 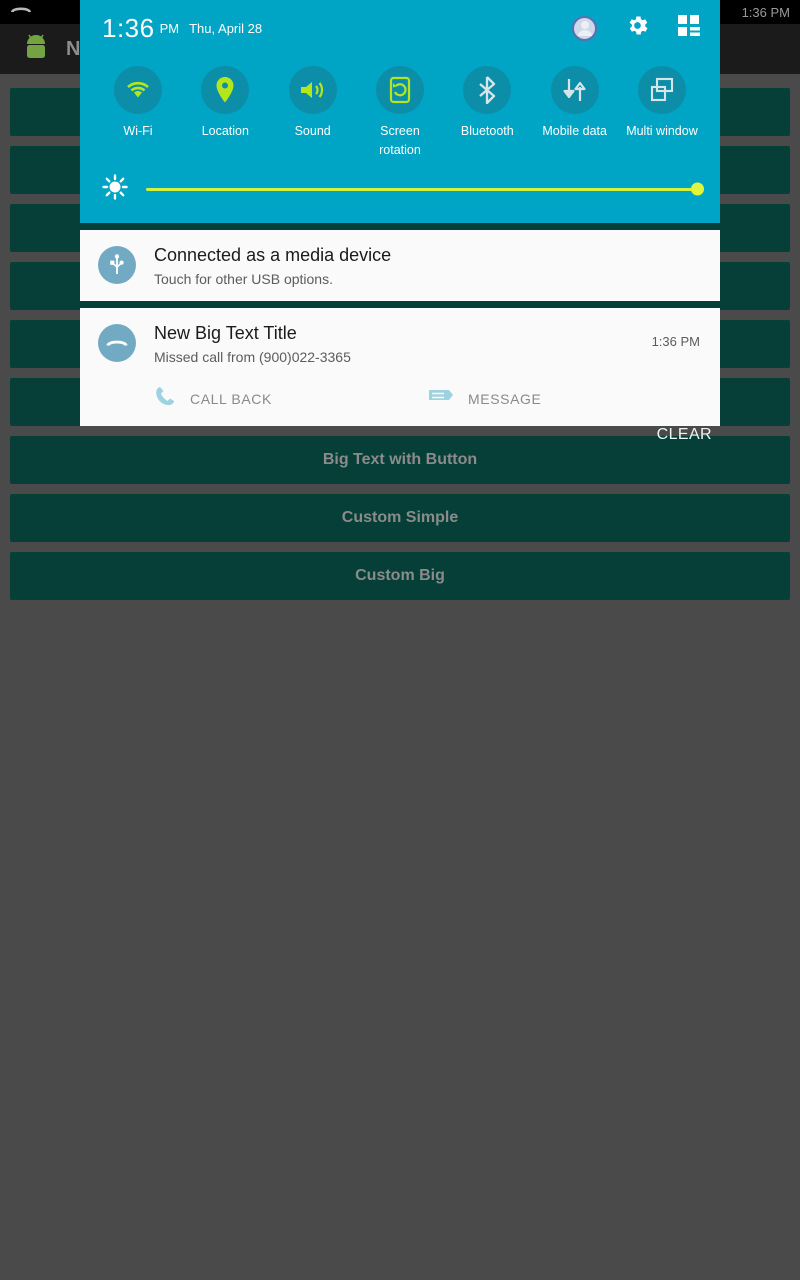 I want to click on brightness-slider-thumb, so click(x=697, y=189).